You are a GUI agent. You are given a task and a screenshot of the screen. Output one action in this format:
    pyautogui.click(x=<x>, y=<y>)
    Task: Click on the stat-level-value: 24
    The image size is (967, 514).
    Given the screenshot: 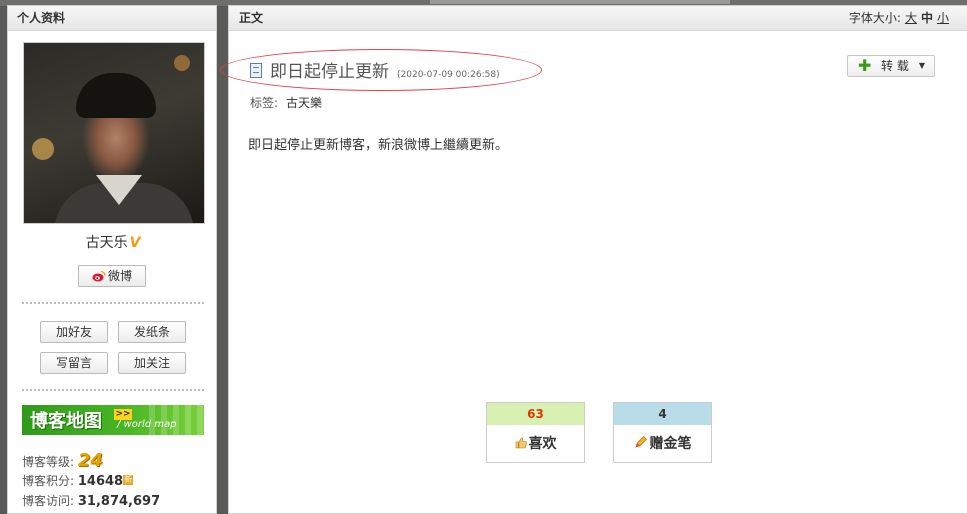 What is the action you would take?
    pyautogui.click(x=90, y=460)
    